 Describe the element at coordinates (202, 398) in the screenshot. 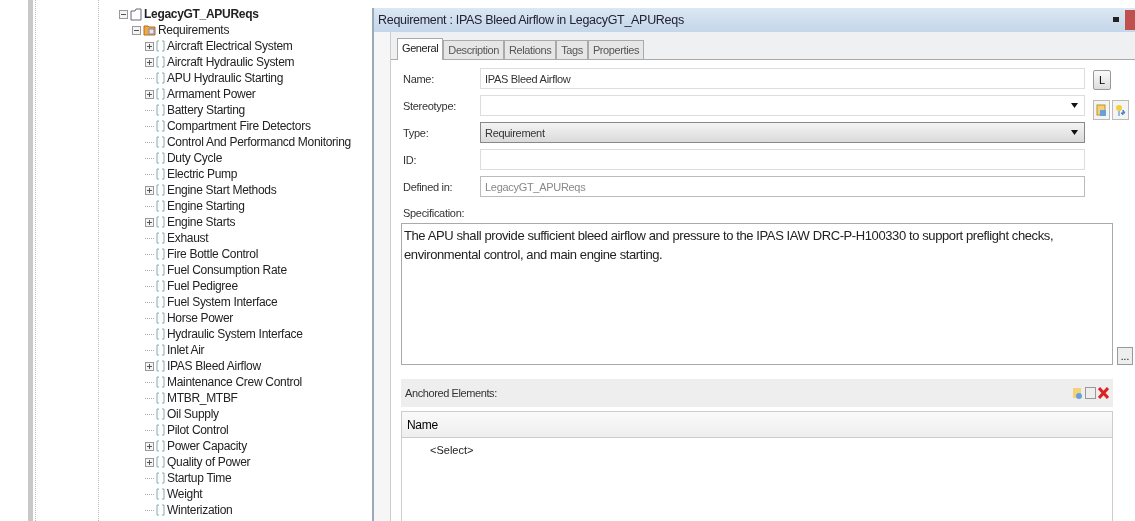

I see `tree-item: MTBR_MTBF` at that location.